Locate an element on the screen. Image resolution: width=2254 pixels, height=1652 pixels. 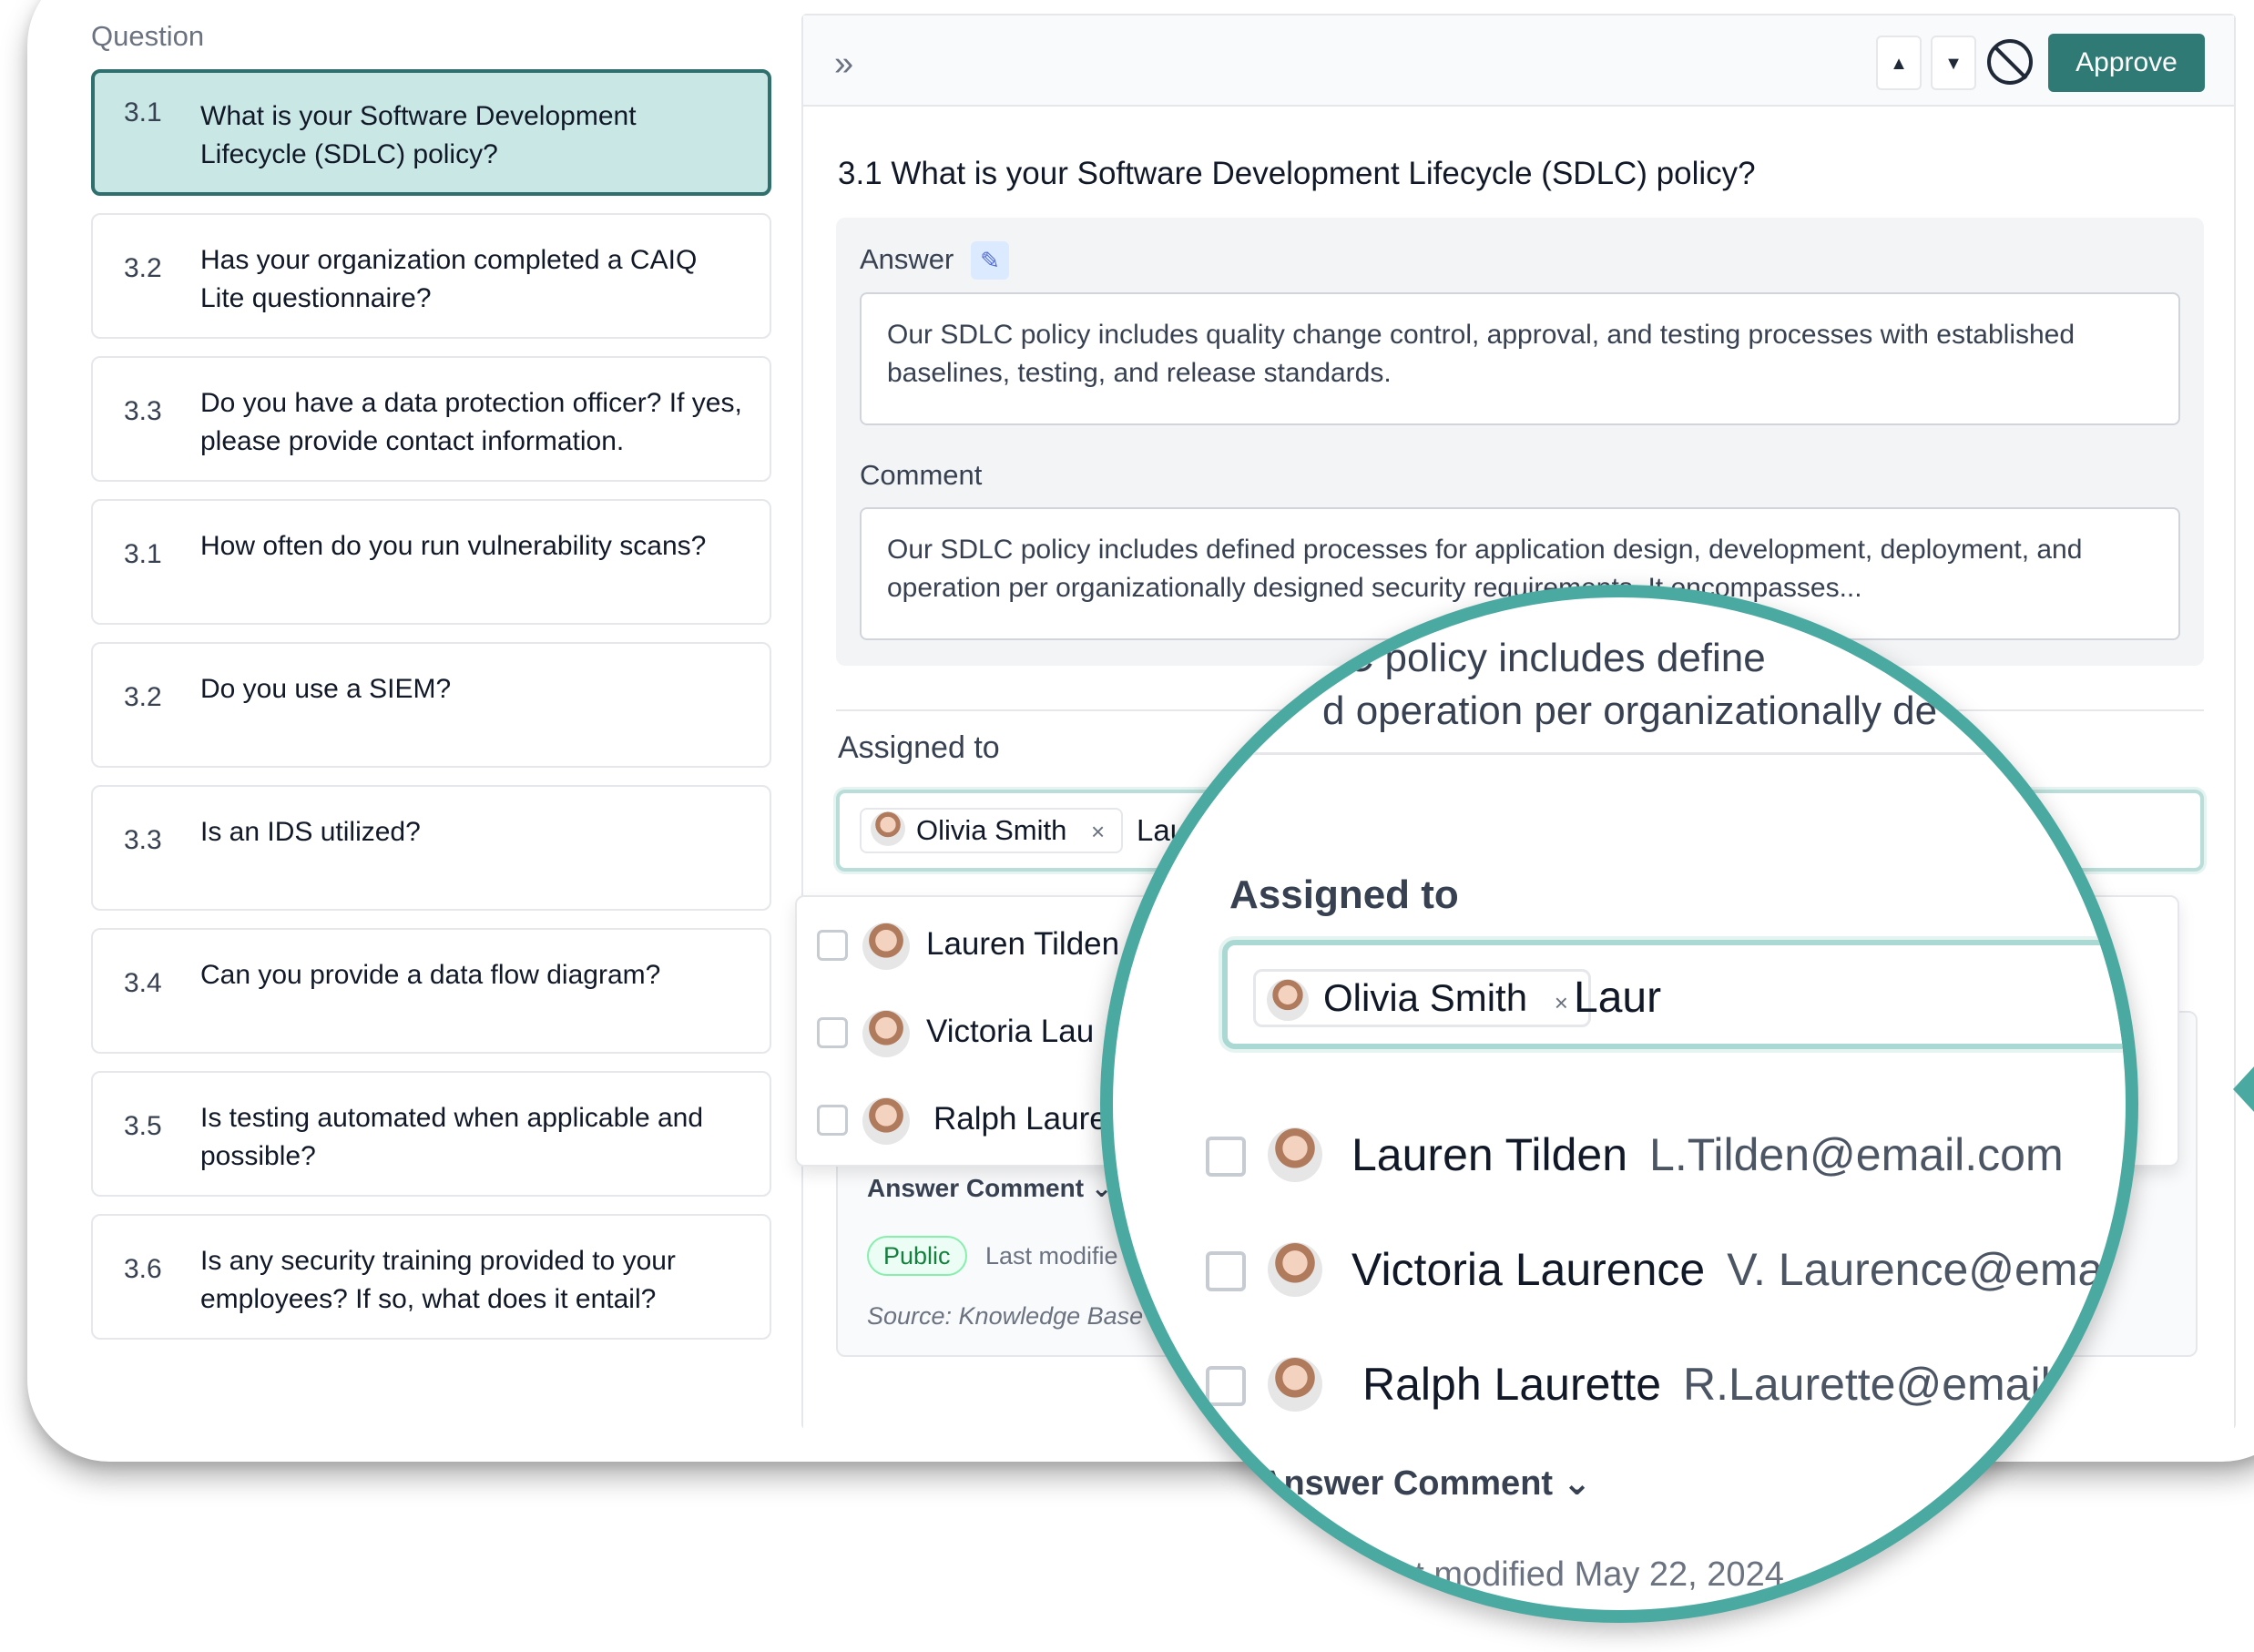
answer-label: Answer is located at coordinates (907, 259).